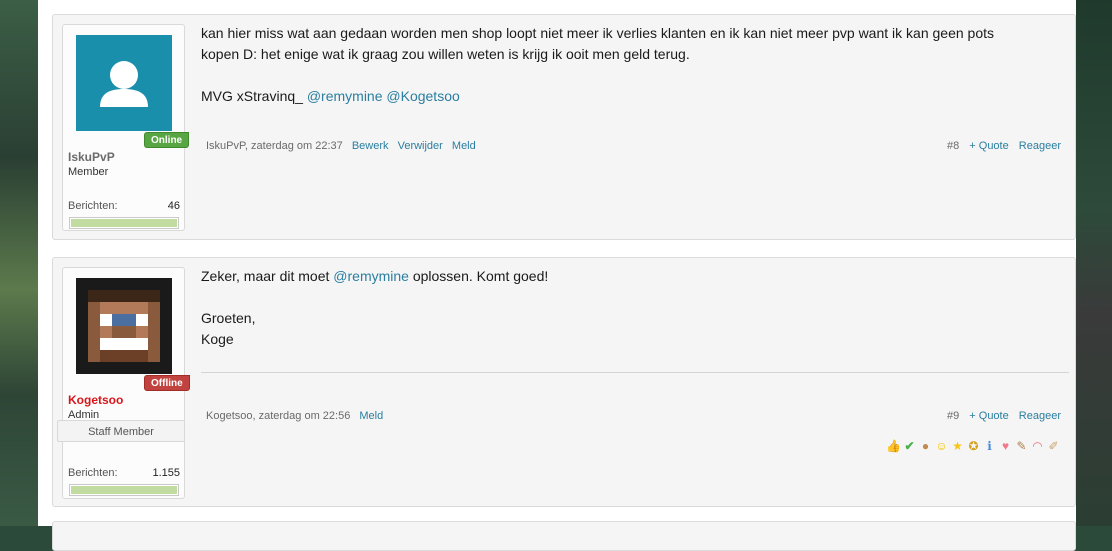 The width and height of the screenshot is (1112, 551). What do you see at coordinates (370, 146) in the screenshot?
I see `edit-link: Bewerk` at bounding box center [370, 146].